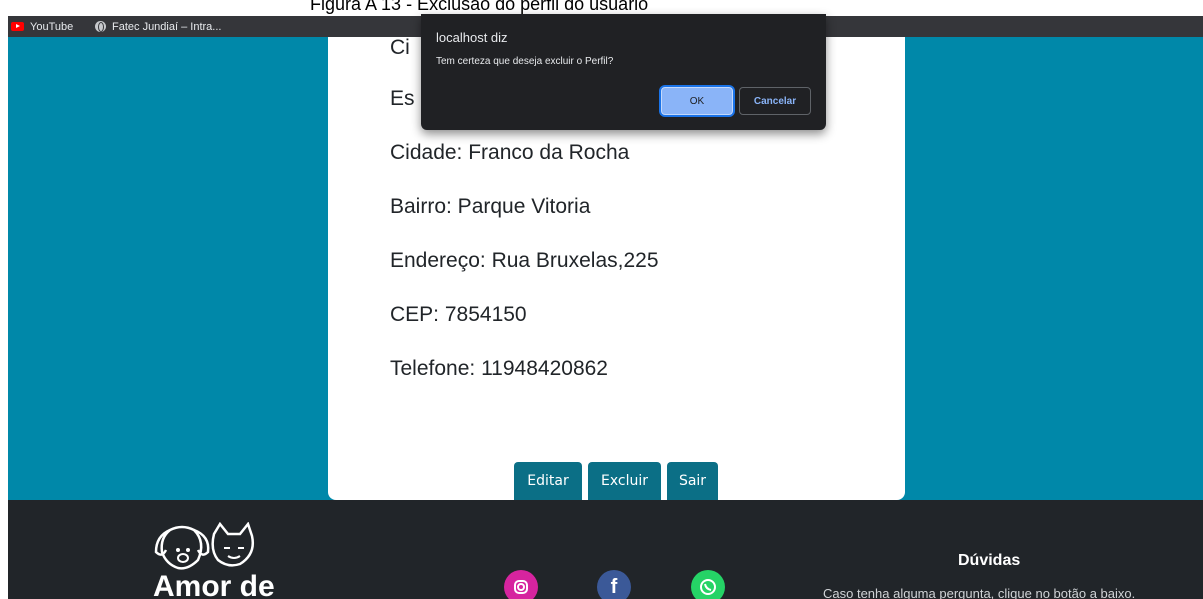 The image size is (1203, 599). What do you see at coordinates (510, 152) in the screenshot?
I see `profile-city: Cidade: Franco da Rocha` at bounding box center [510, 152].